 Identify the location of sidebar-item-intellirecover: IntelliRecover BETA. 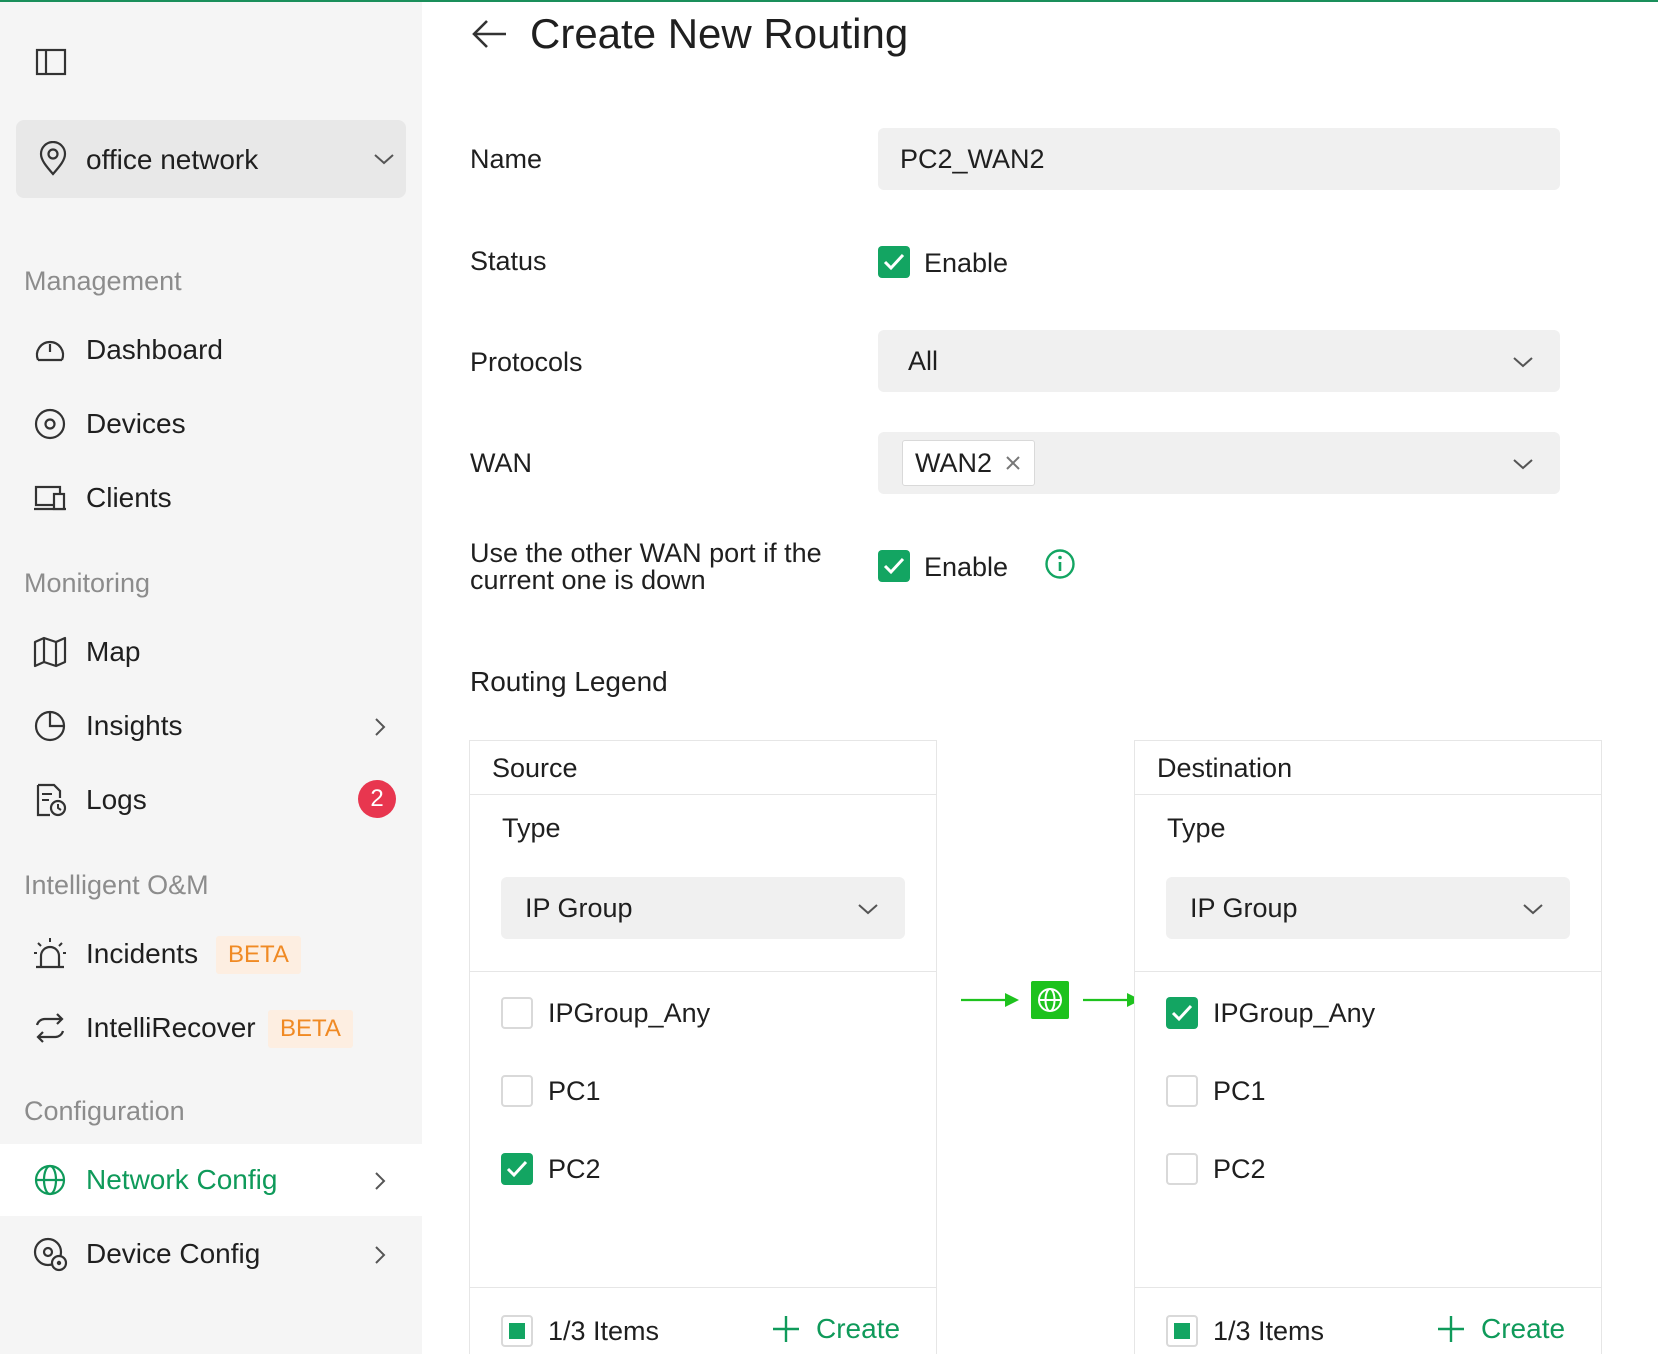
(211, 1028).